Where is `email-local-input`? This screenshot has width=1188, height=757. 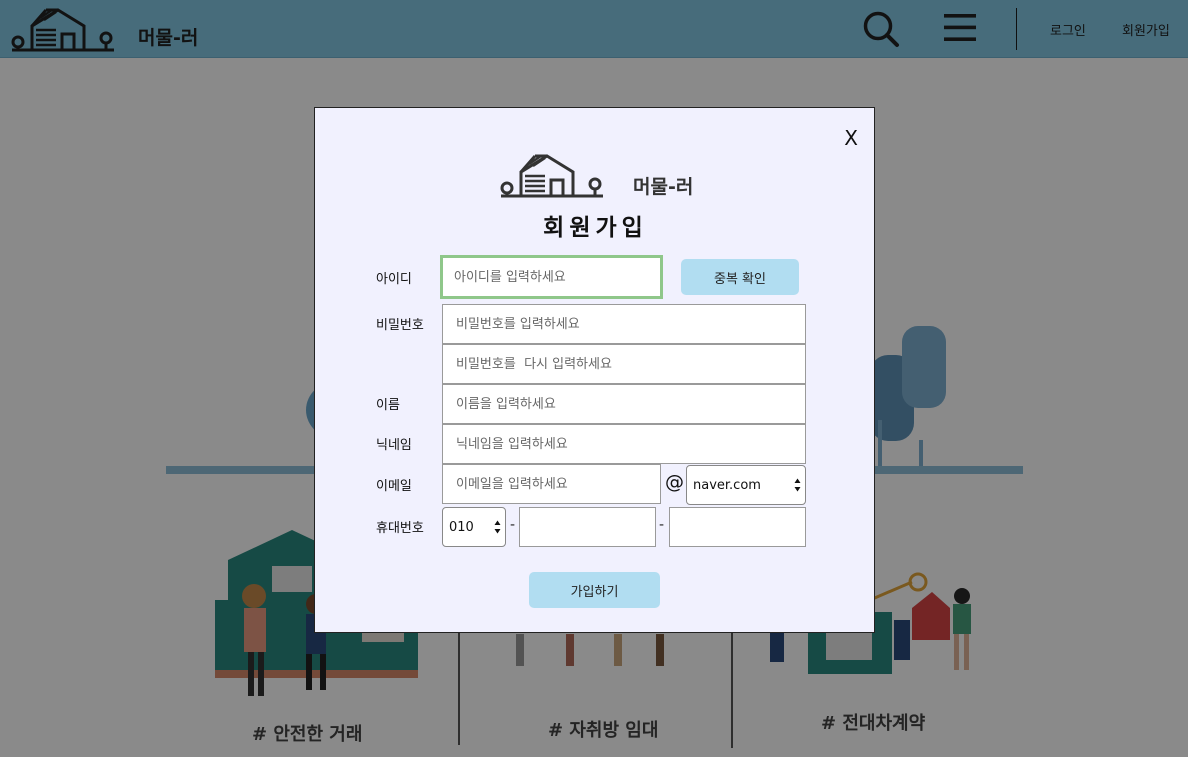 email-local-input is located at coordinates (551, 484).